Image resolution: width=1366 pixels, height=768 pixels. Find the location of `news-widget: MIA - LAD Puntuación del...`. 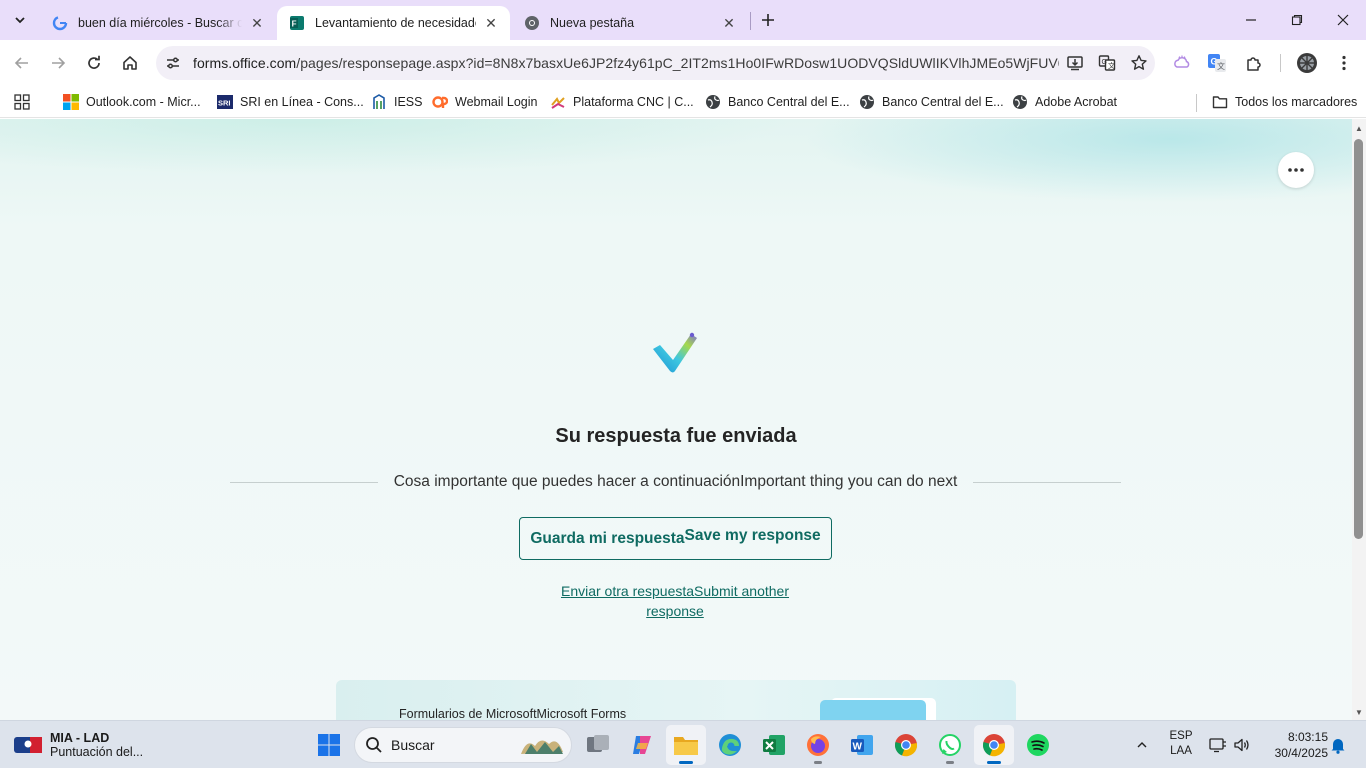

news-widget: MIA - LAD Puntuación del... is located at coordinates (78, 745).